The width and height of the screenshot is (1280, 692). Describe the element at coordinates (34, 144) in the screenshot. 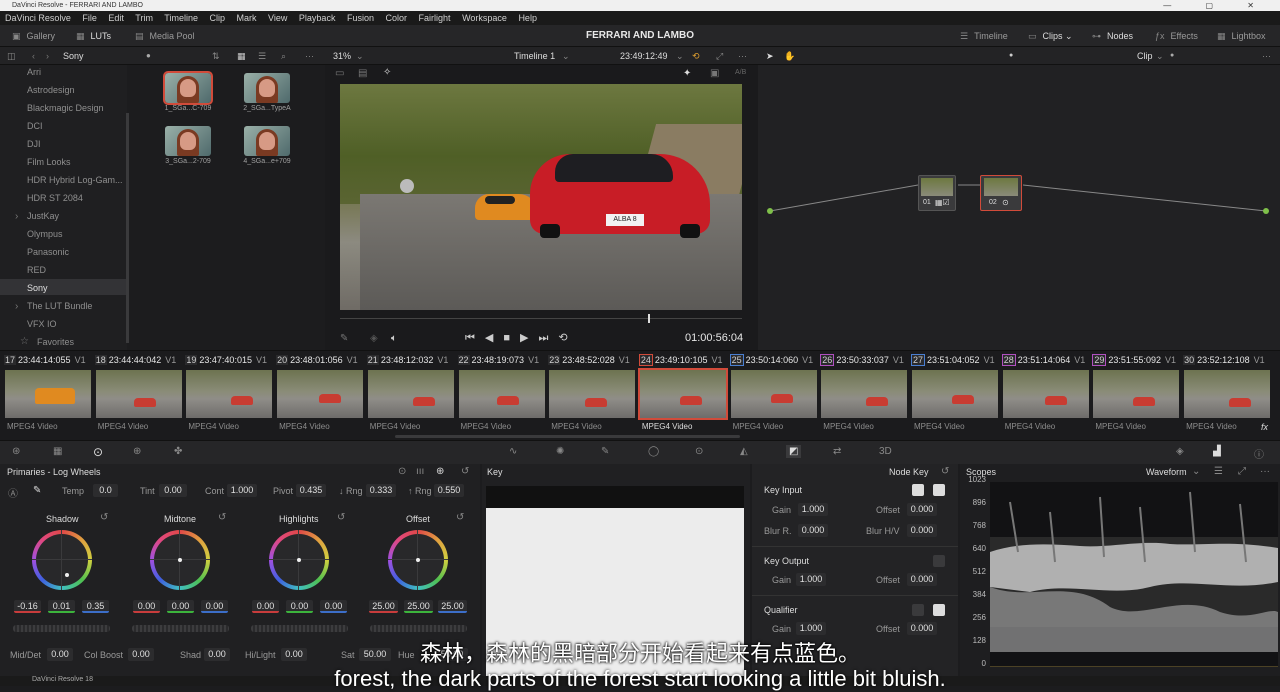

I see `lut-folder-item: DJI` at that location.